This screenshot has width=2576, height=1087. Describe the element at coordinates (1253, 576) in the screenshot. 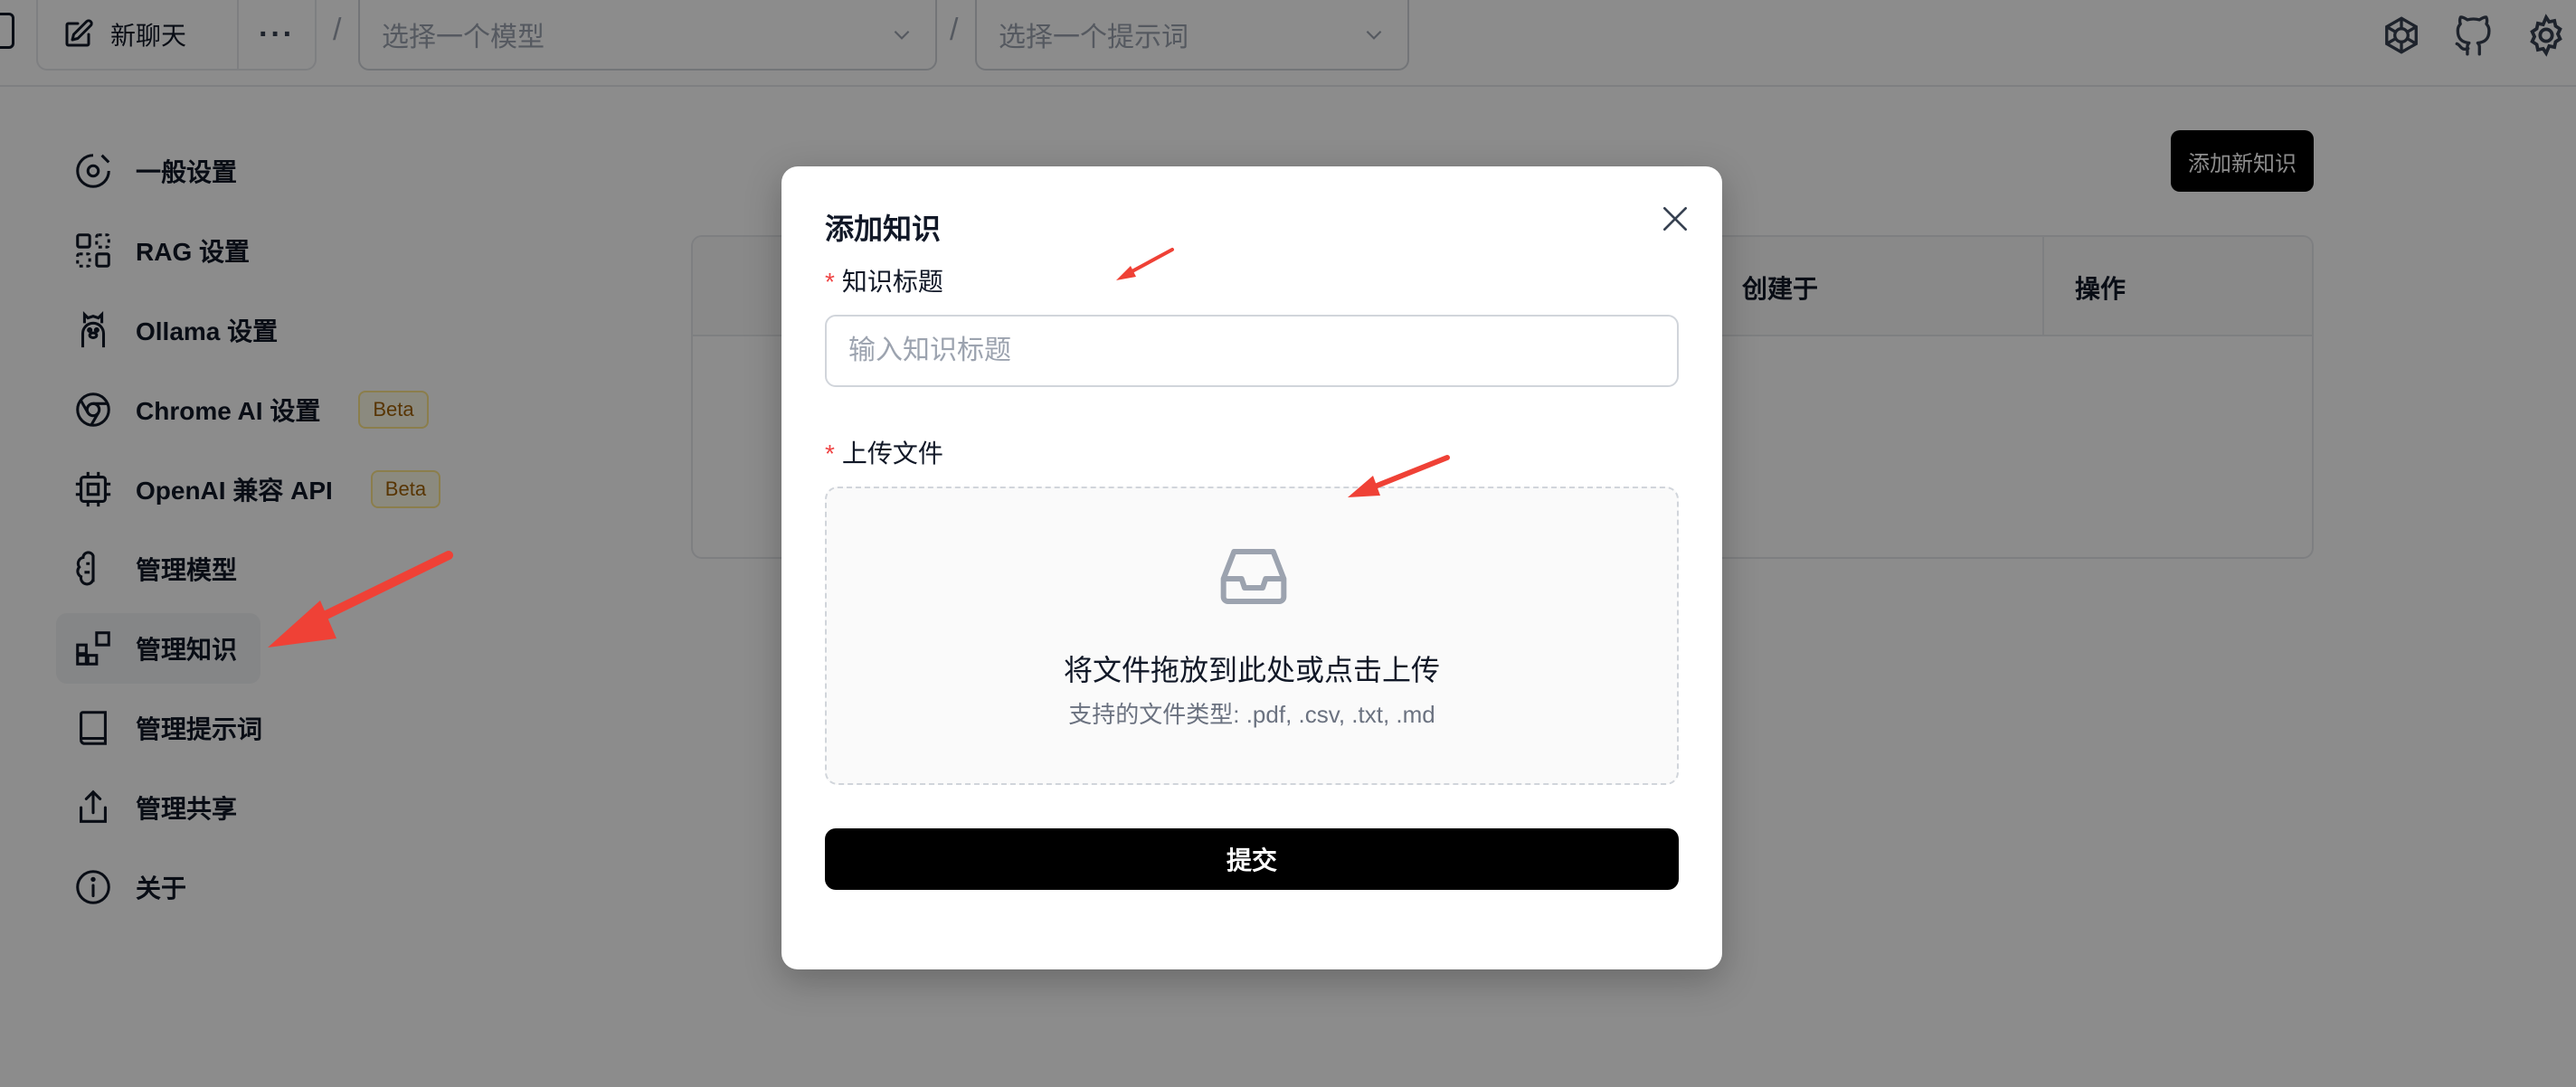

I see `inbox-icon` at that location.